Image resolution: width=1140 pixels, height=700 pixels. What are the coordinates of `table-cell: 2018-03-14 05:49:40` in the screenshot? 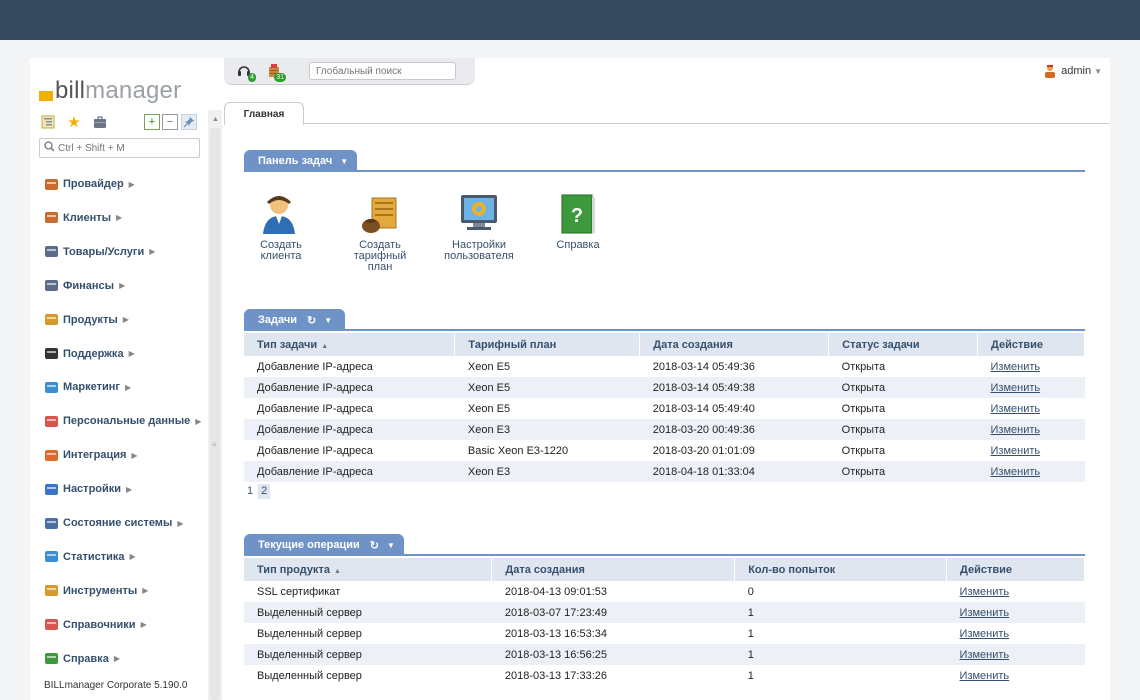 It's located at (703, 408).